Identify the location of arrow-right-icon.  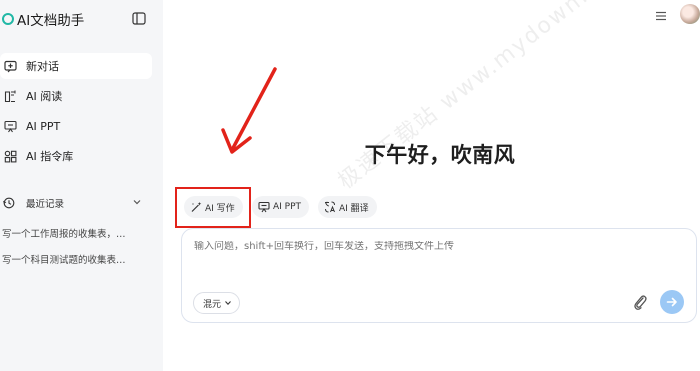
(671, 302).